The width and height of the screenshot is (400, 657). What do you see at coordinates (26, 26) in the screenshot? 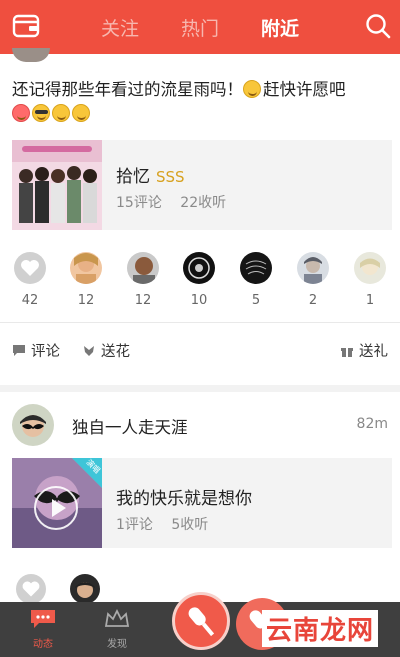
I see `wallet-icon` at bounding box center [26, 26].